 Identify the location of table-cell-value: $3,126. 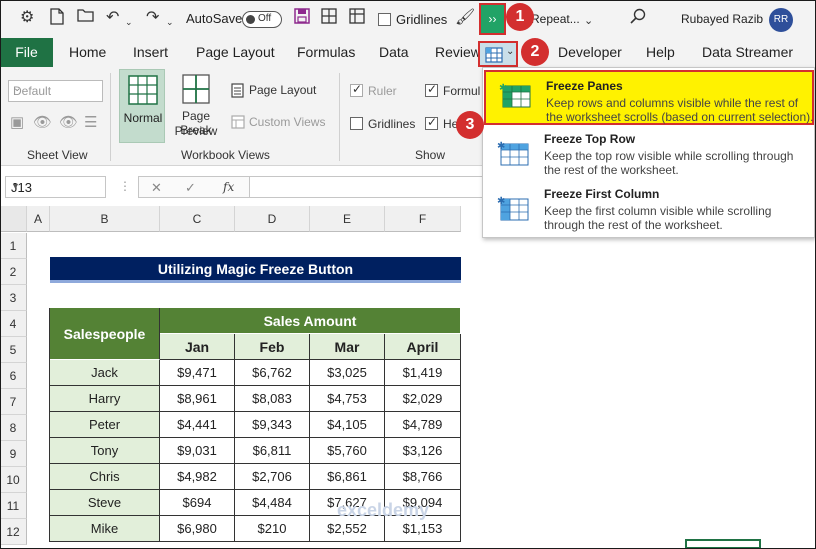
(423, 451).